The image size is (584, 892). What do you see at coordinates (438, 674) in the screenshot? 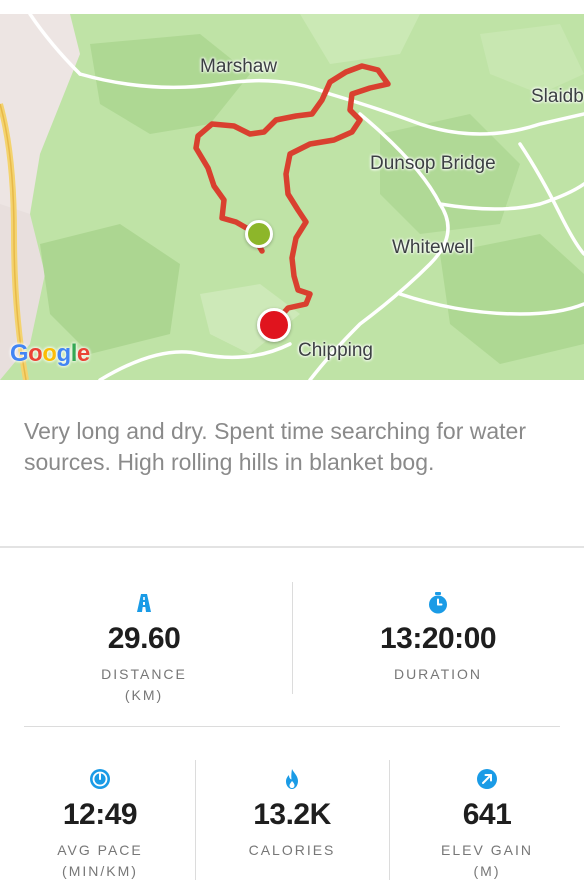
I see `duration-label: DURATION` at bounding box center [438, 674].